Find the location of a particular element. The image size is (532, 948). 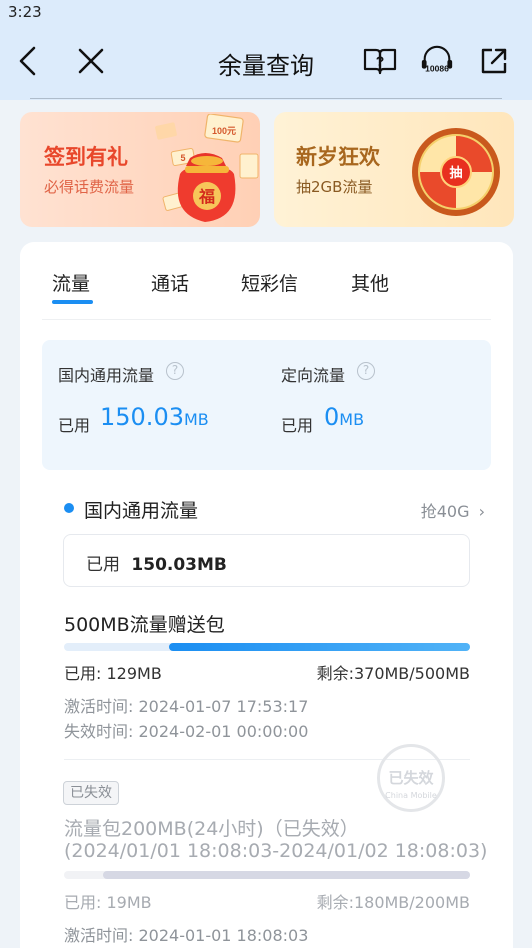

package-expire-time: 失效时间: 2024-02-01 00:00:00 is located at coordinates (186, 731).